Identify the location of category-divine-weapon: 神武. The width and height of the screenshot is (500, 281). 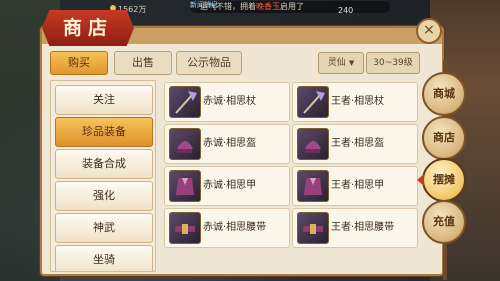
(104, 228).